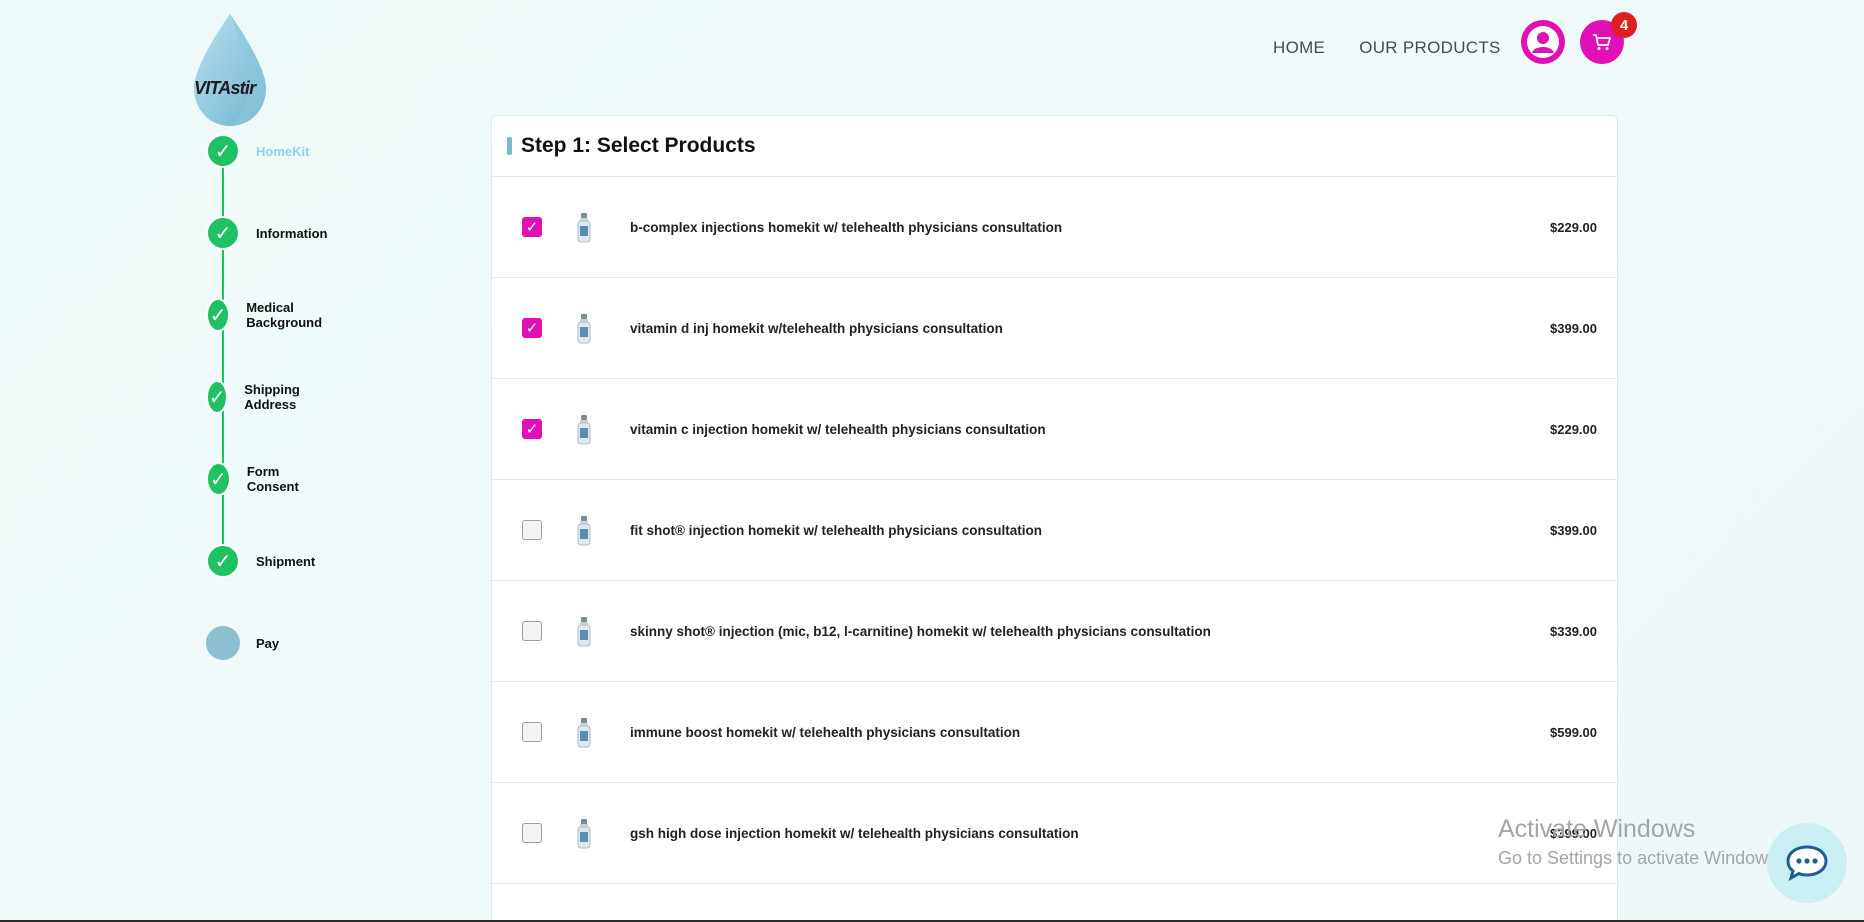 The height and width of the screenshot is (922, 1864). Describe the element at coordinates (223, 643) in the screenshot. I see `pending-step-dot` at that location.